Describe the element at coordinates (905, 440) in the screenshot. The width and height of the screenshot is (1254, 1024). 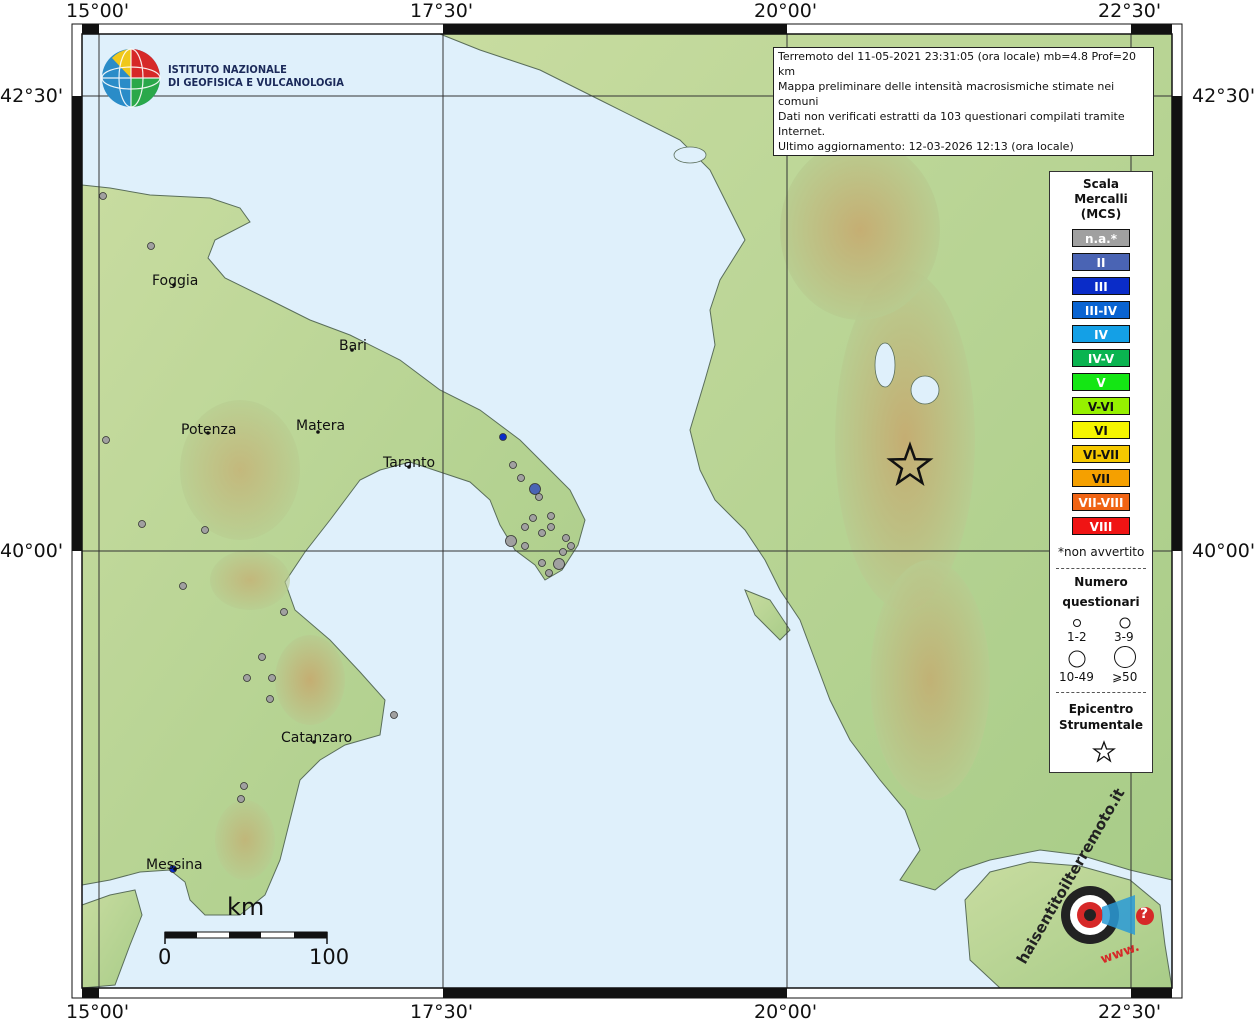
I see `relief-pindus` at that location.